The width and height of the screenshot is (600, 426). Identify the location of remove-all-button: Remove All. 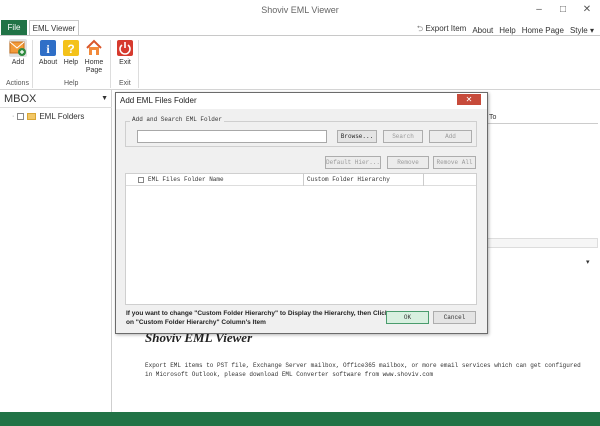
(454, 162).